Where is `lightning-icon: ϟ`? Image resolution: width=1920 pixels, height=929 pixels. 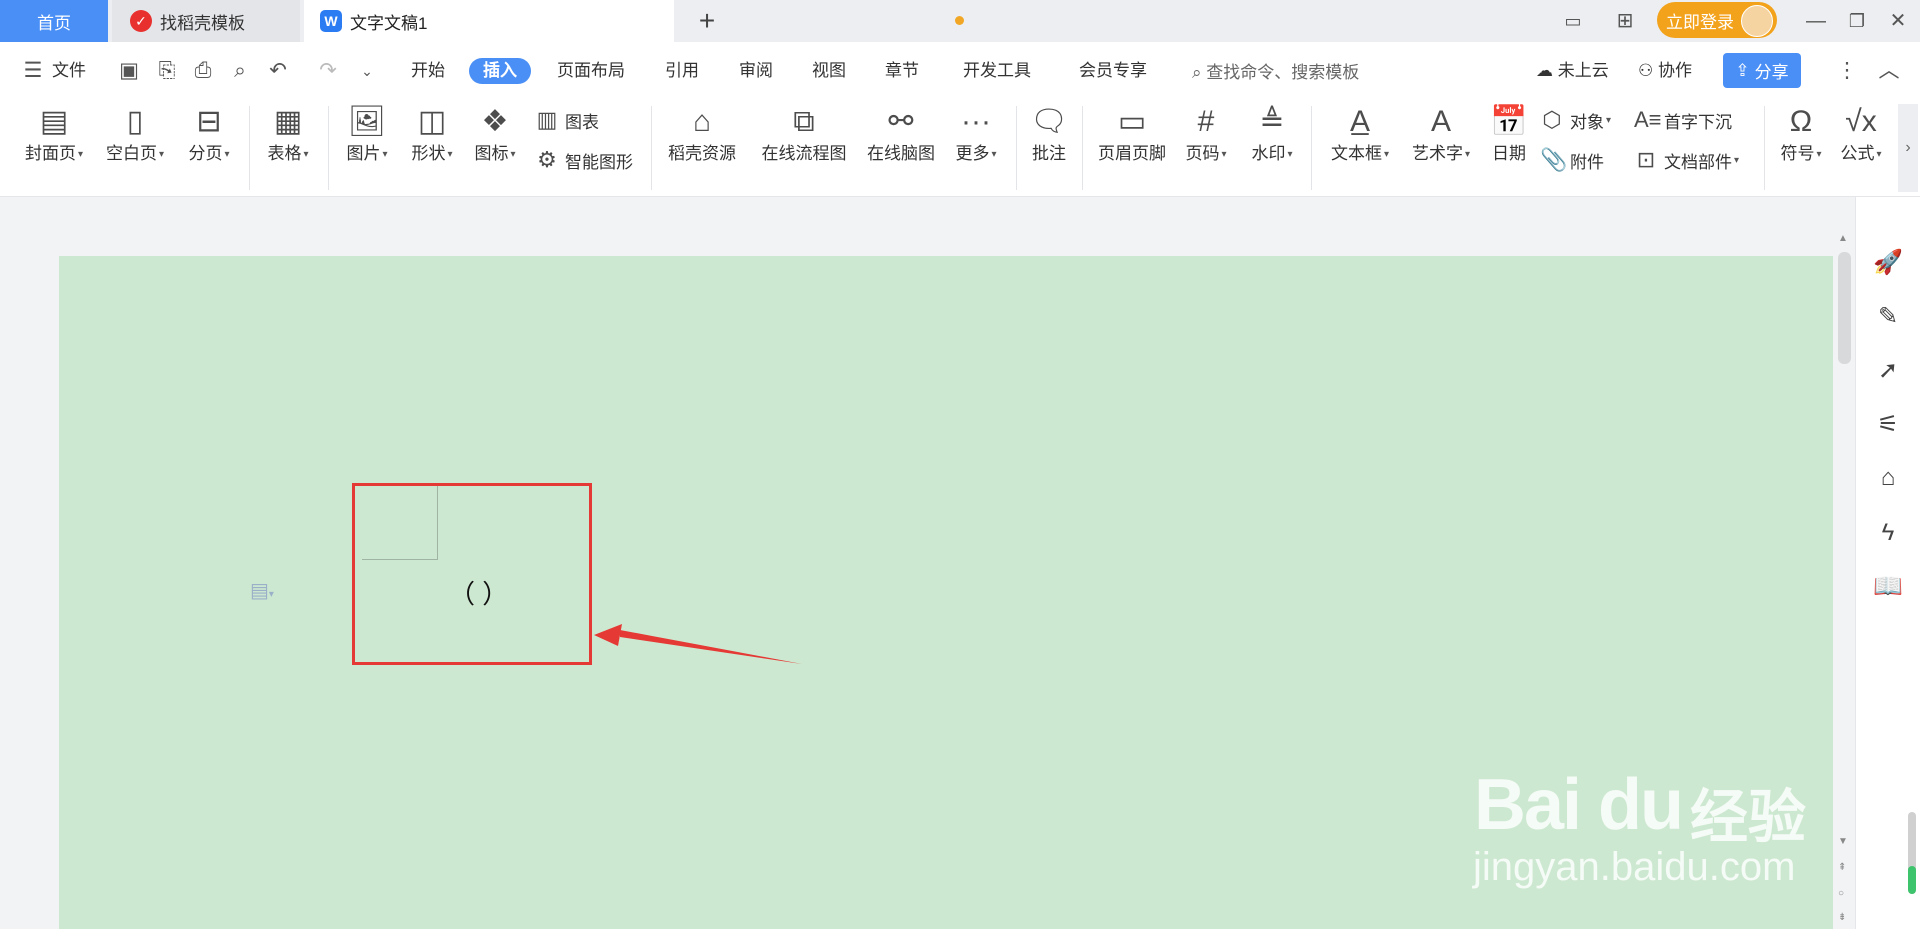 lightning-icon: ϟ is located at coordinates (1888, 533).